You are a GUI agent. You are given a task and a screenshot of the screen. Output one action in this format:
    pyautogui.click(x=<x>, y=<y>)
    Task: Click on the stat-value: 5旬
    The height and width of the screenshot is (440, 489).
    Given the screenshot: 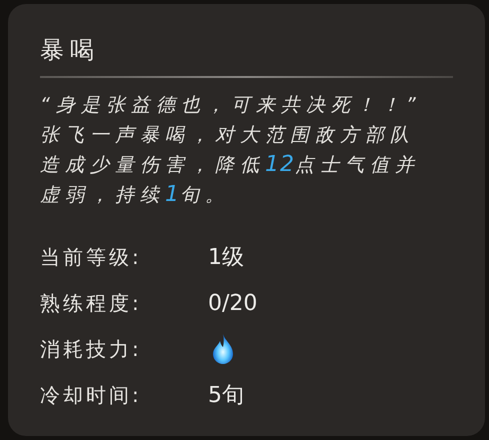 What is the action you would take?
    pyautogui.click(x=226, y=396)
    